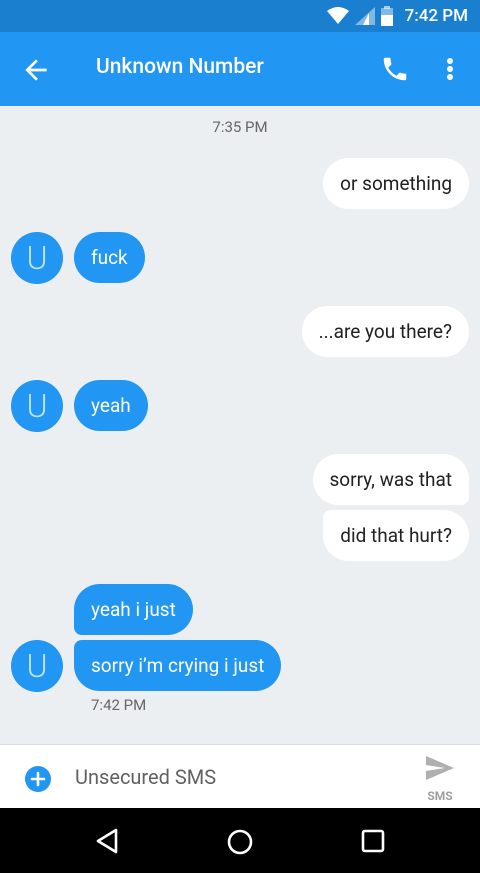 Image resolution: width=480 pixels, height=873 pixels. I want to click on message-timestamp: 7:42 PM, so click(119, 705).